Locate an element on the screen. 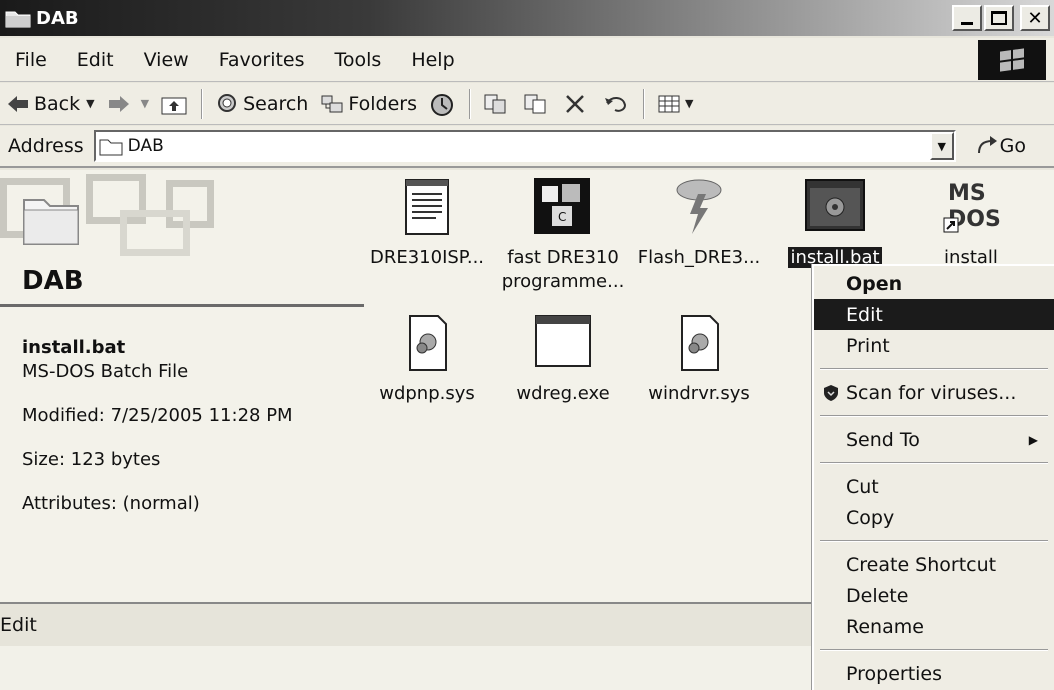 The image size is (1054, 690). context-edit: Edit is located at coordinates (934, 314).